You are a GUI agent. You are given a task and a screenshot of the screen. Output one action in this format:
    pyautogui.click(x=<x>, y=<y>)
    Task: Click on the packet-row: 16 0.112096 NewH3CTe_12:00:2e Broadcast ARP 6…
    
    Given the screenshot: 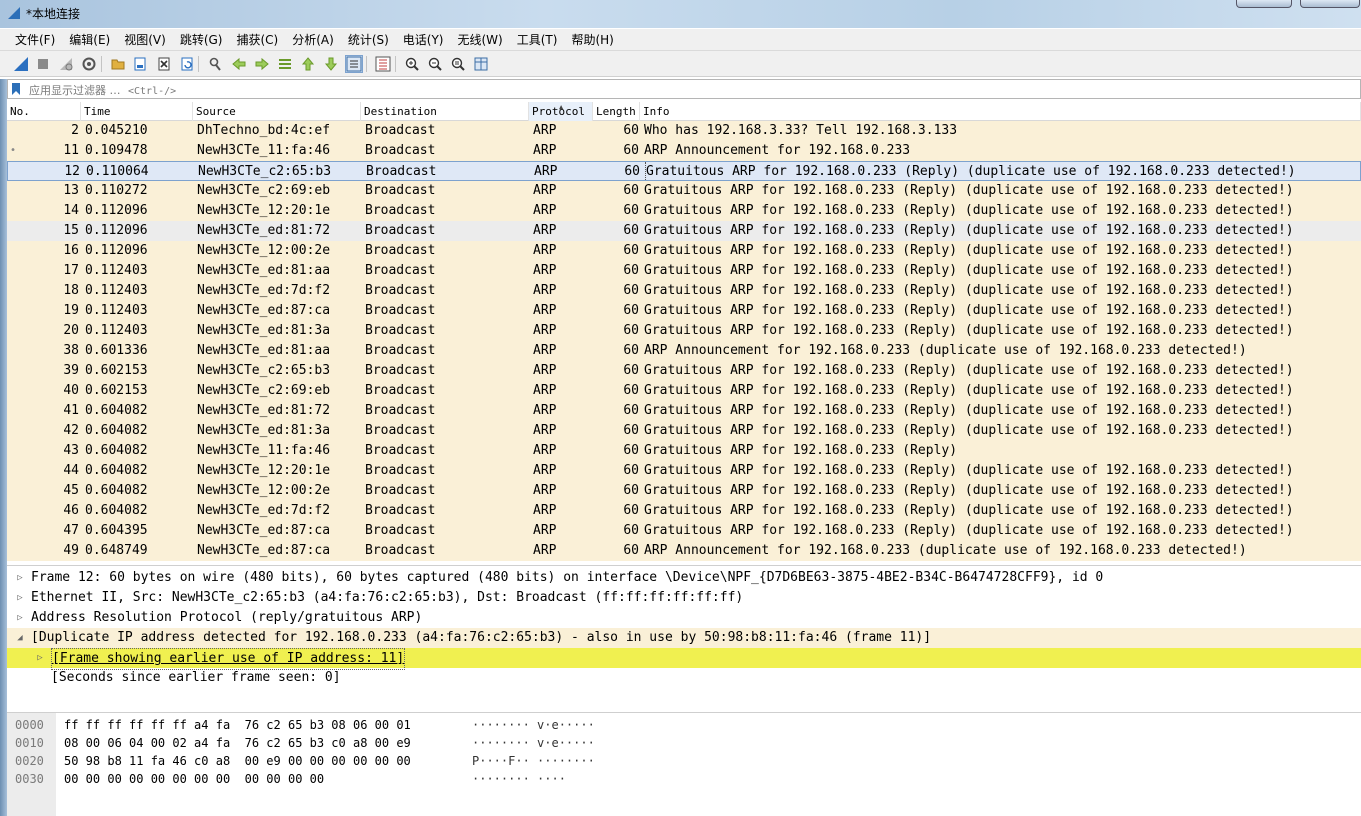 What is the action you would take?
    pyautogui.click(x=684, y=251)
    